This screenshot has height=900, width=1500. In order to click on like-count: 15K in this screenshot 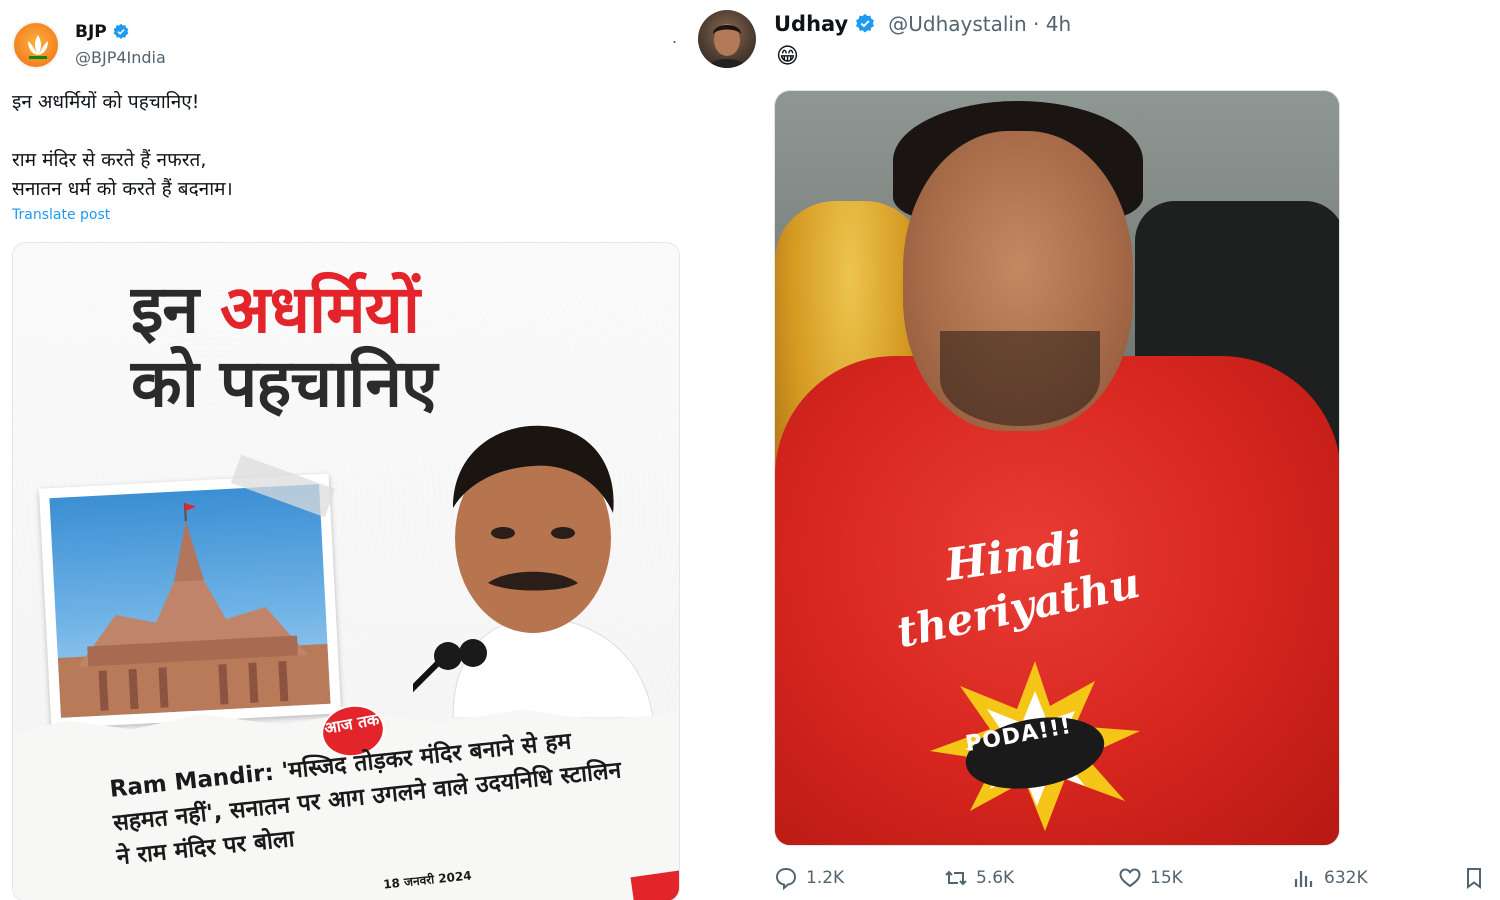, I will do `click(1166, 878)`.